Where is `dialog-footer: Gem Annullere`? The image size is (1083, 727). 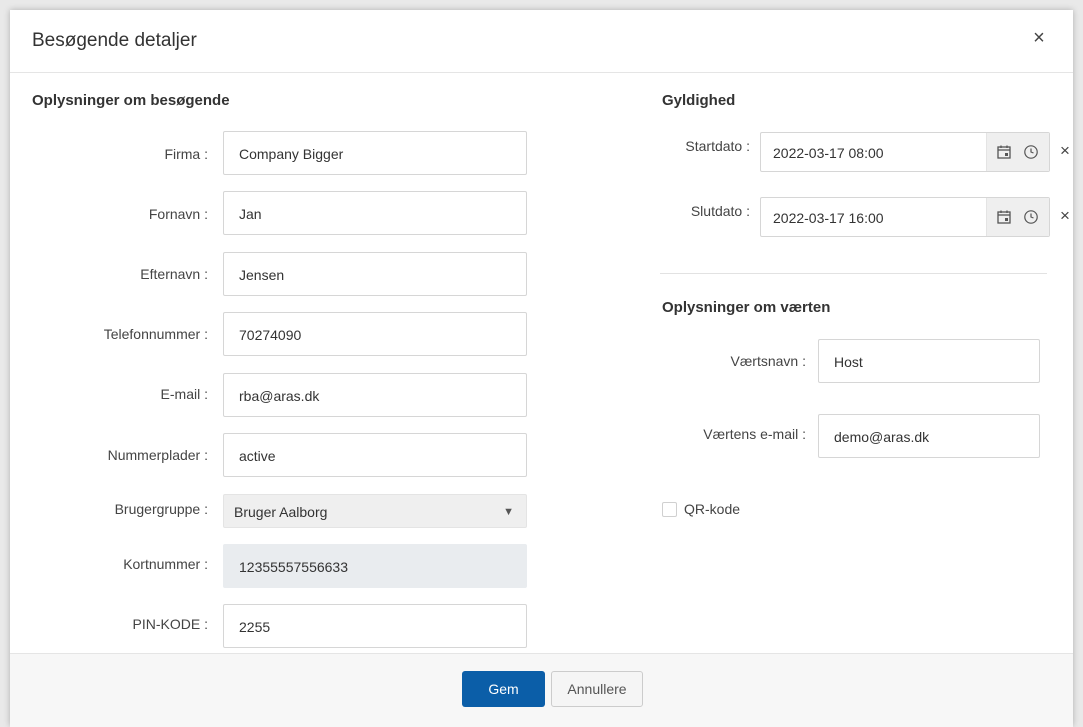 dialog-footer: Gem Annullere is located at coordinates (541, 690).